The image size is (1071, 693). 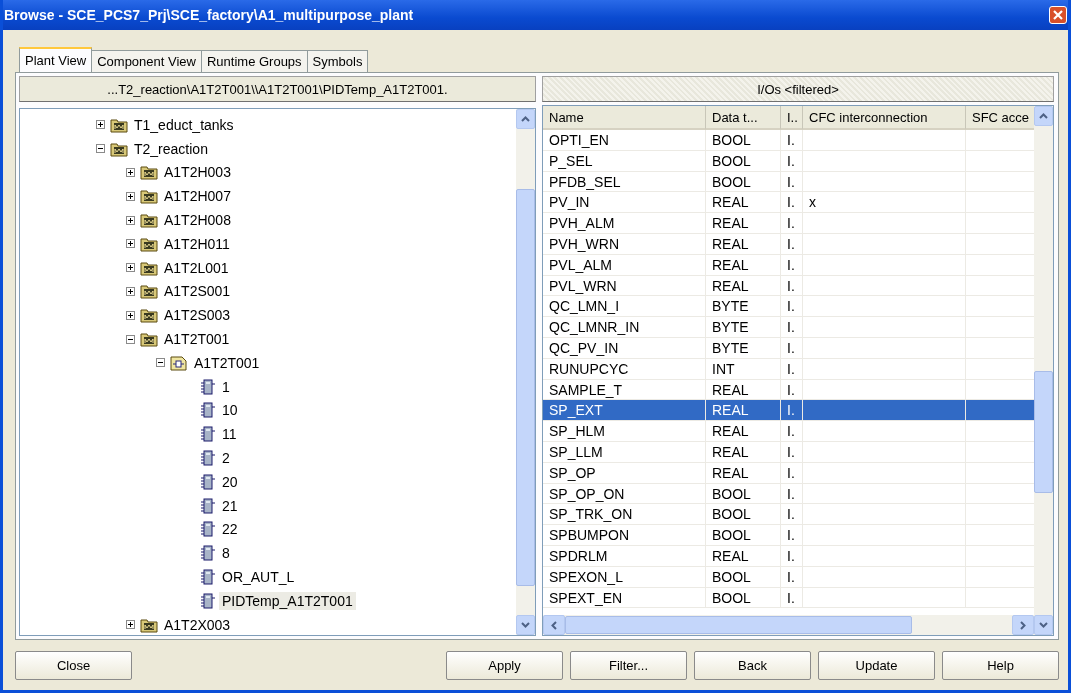 I want to click on table-cell: QC_LMNR_IN, so click(x=594, y=327).